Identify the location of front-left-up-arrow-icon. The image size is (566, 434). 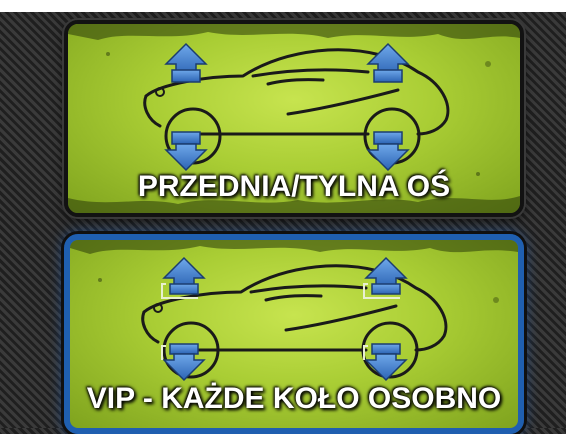
(183, 277).